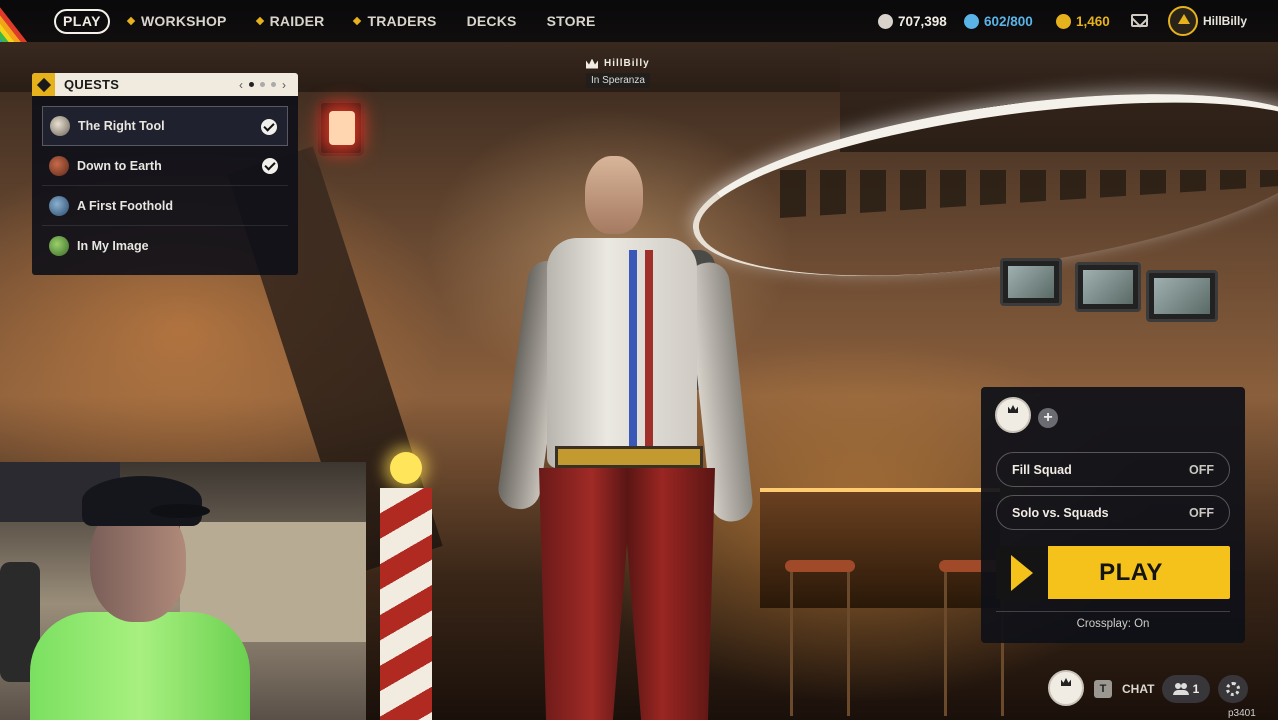 Image resolution: width=1278 pixels, height=720 pixels. I want to click on play-button: PLAY, so click(1113, 572).